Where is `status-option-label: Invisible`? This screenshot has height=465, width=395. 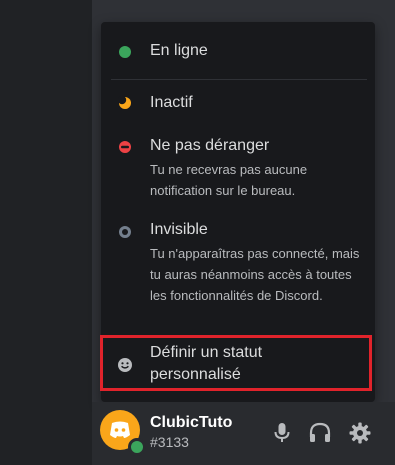
status-option-label: Invisible is located at coordinates (179, 229).